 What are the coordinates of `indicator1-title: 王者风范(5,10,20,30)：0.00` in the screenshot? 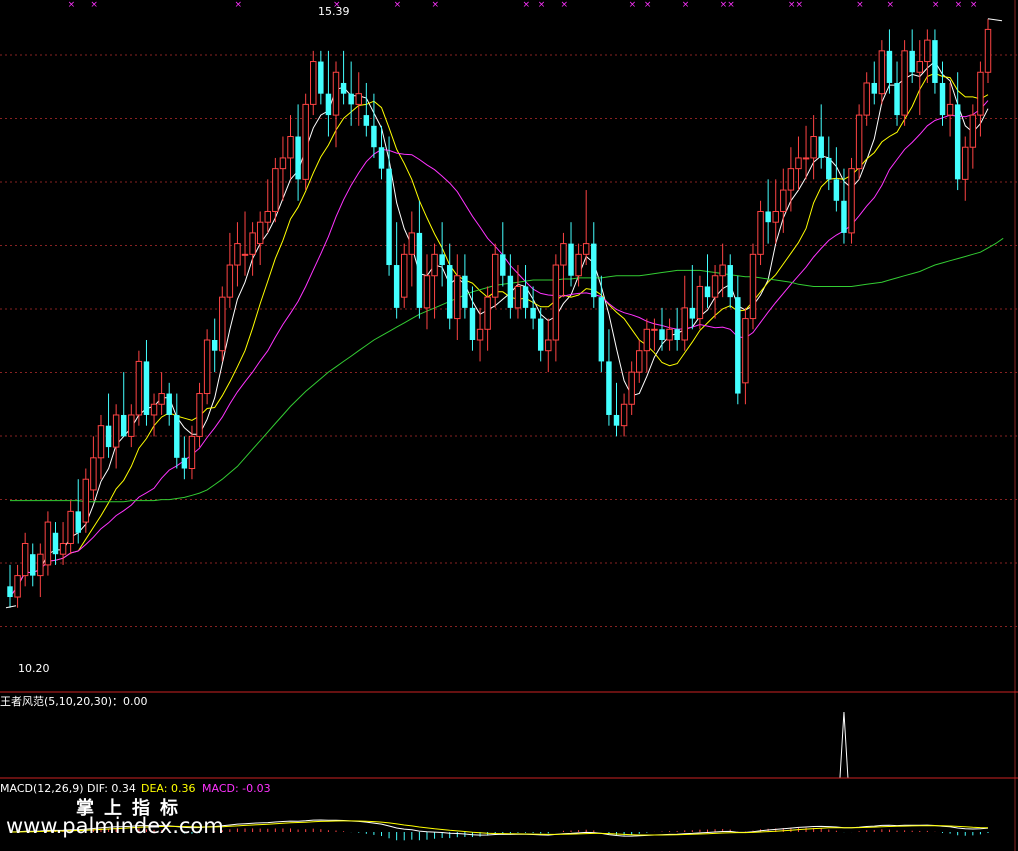 It's located at (74, 701).